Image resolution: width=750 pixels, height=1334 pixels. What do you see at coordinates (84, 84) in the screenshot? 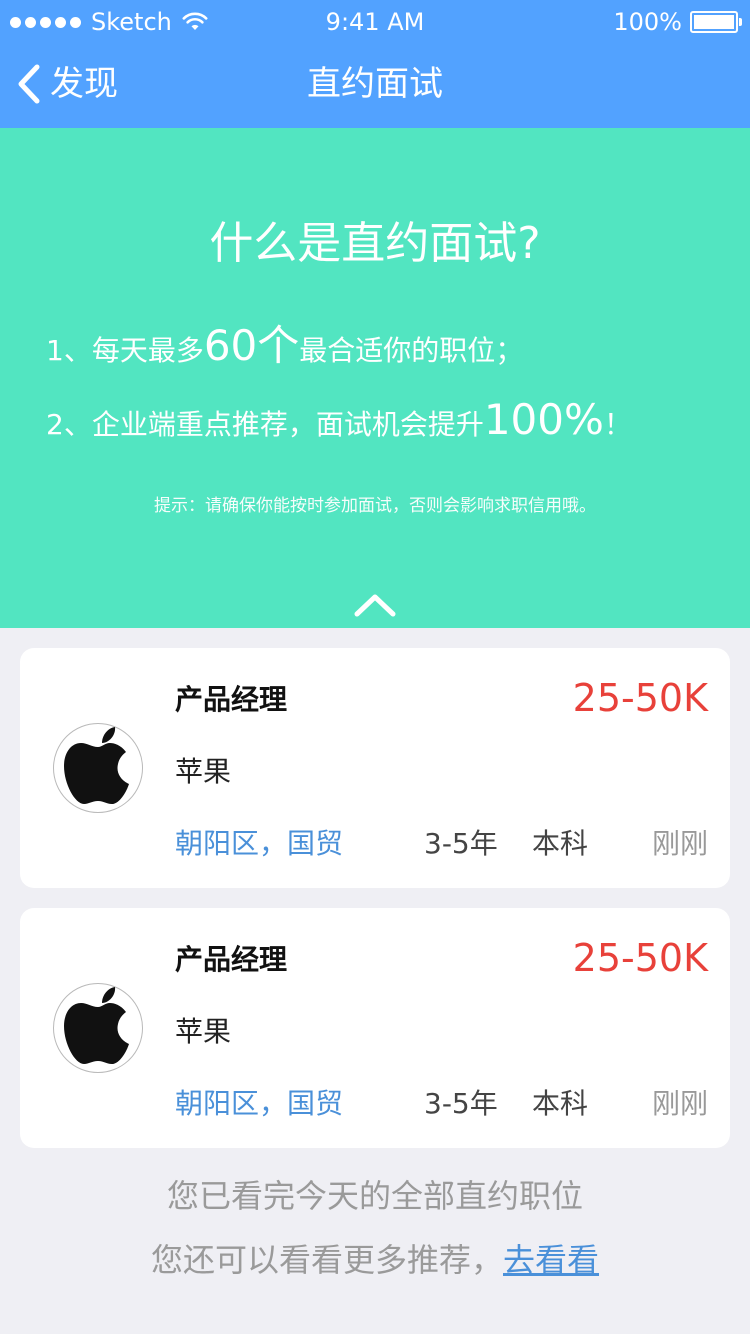
I see `back-button-label: 发现` at bounding box center [84, 84].